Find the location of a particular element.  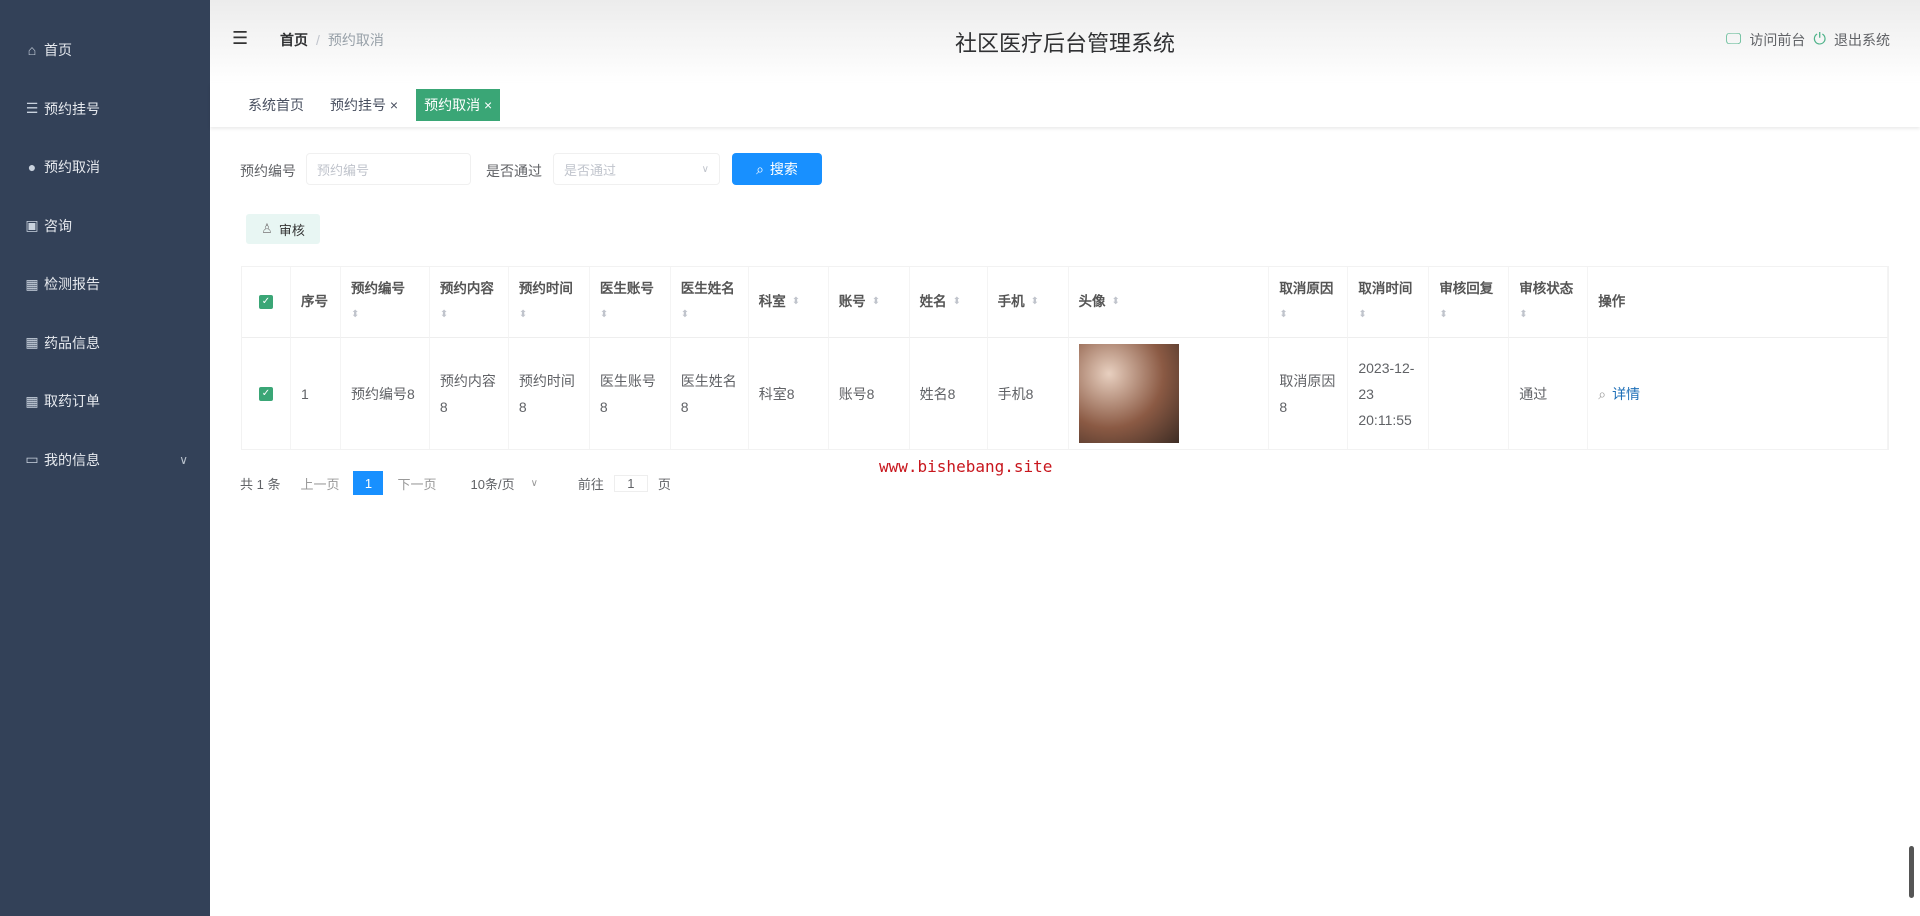

column-header-label: 医生账号 is located at coordinates (626, 288).